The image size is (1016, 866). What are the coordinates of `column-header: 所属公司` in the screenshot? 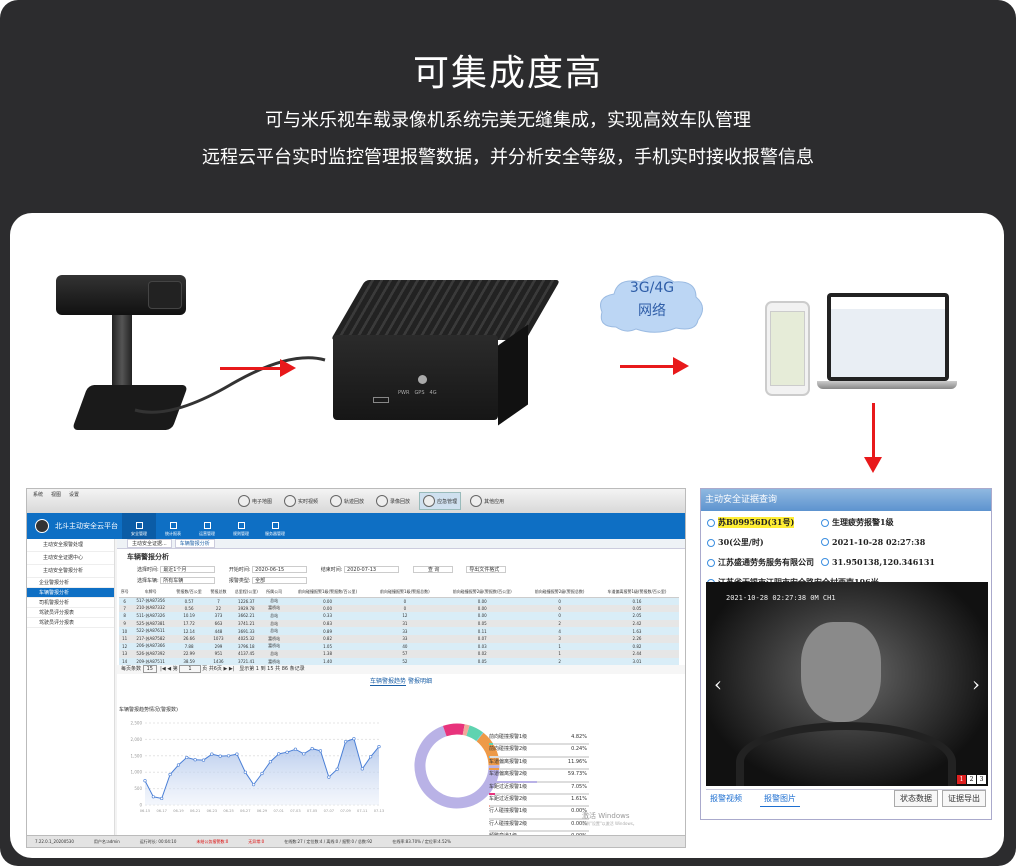 It's located at (274, 592).